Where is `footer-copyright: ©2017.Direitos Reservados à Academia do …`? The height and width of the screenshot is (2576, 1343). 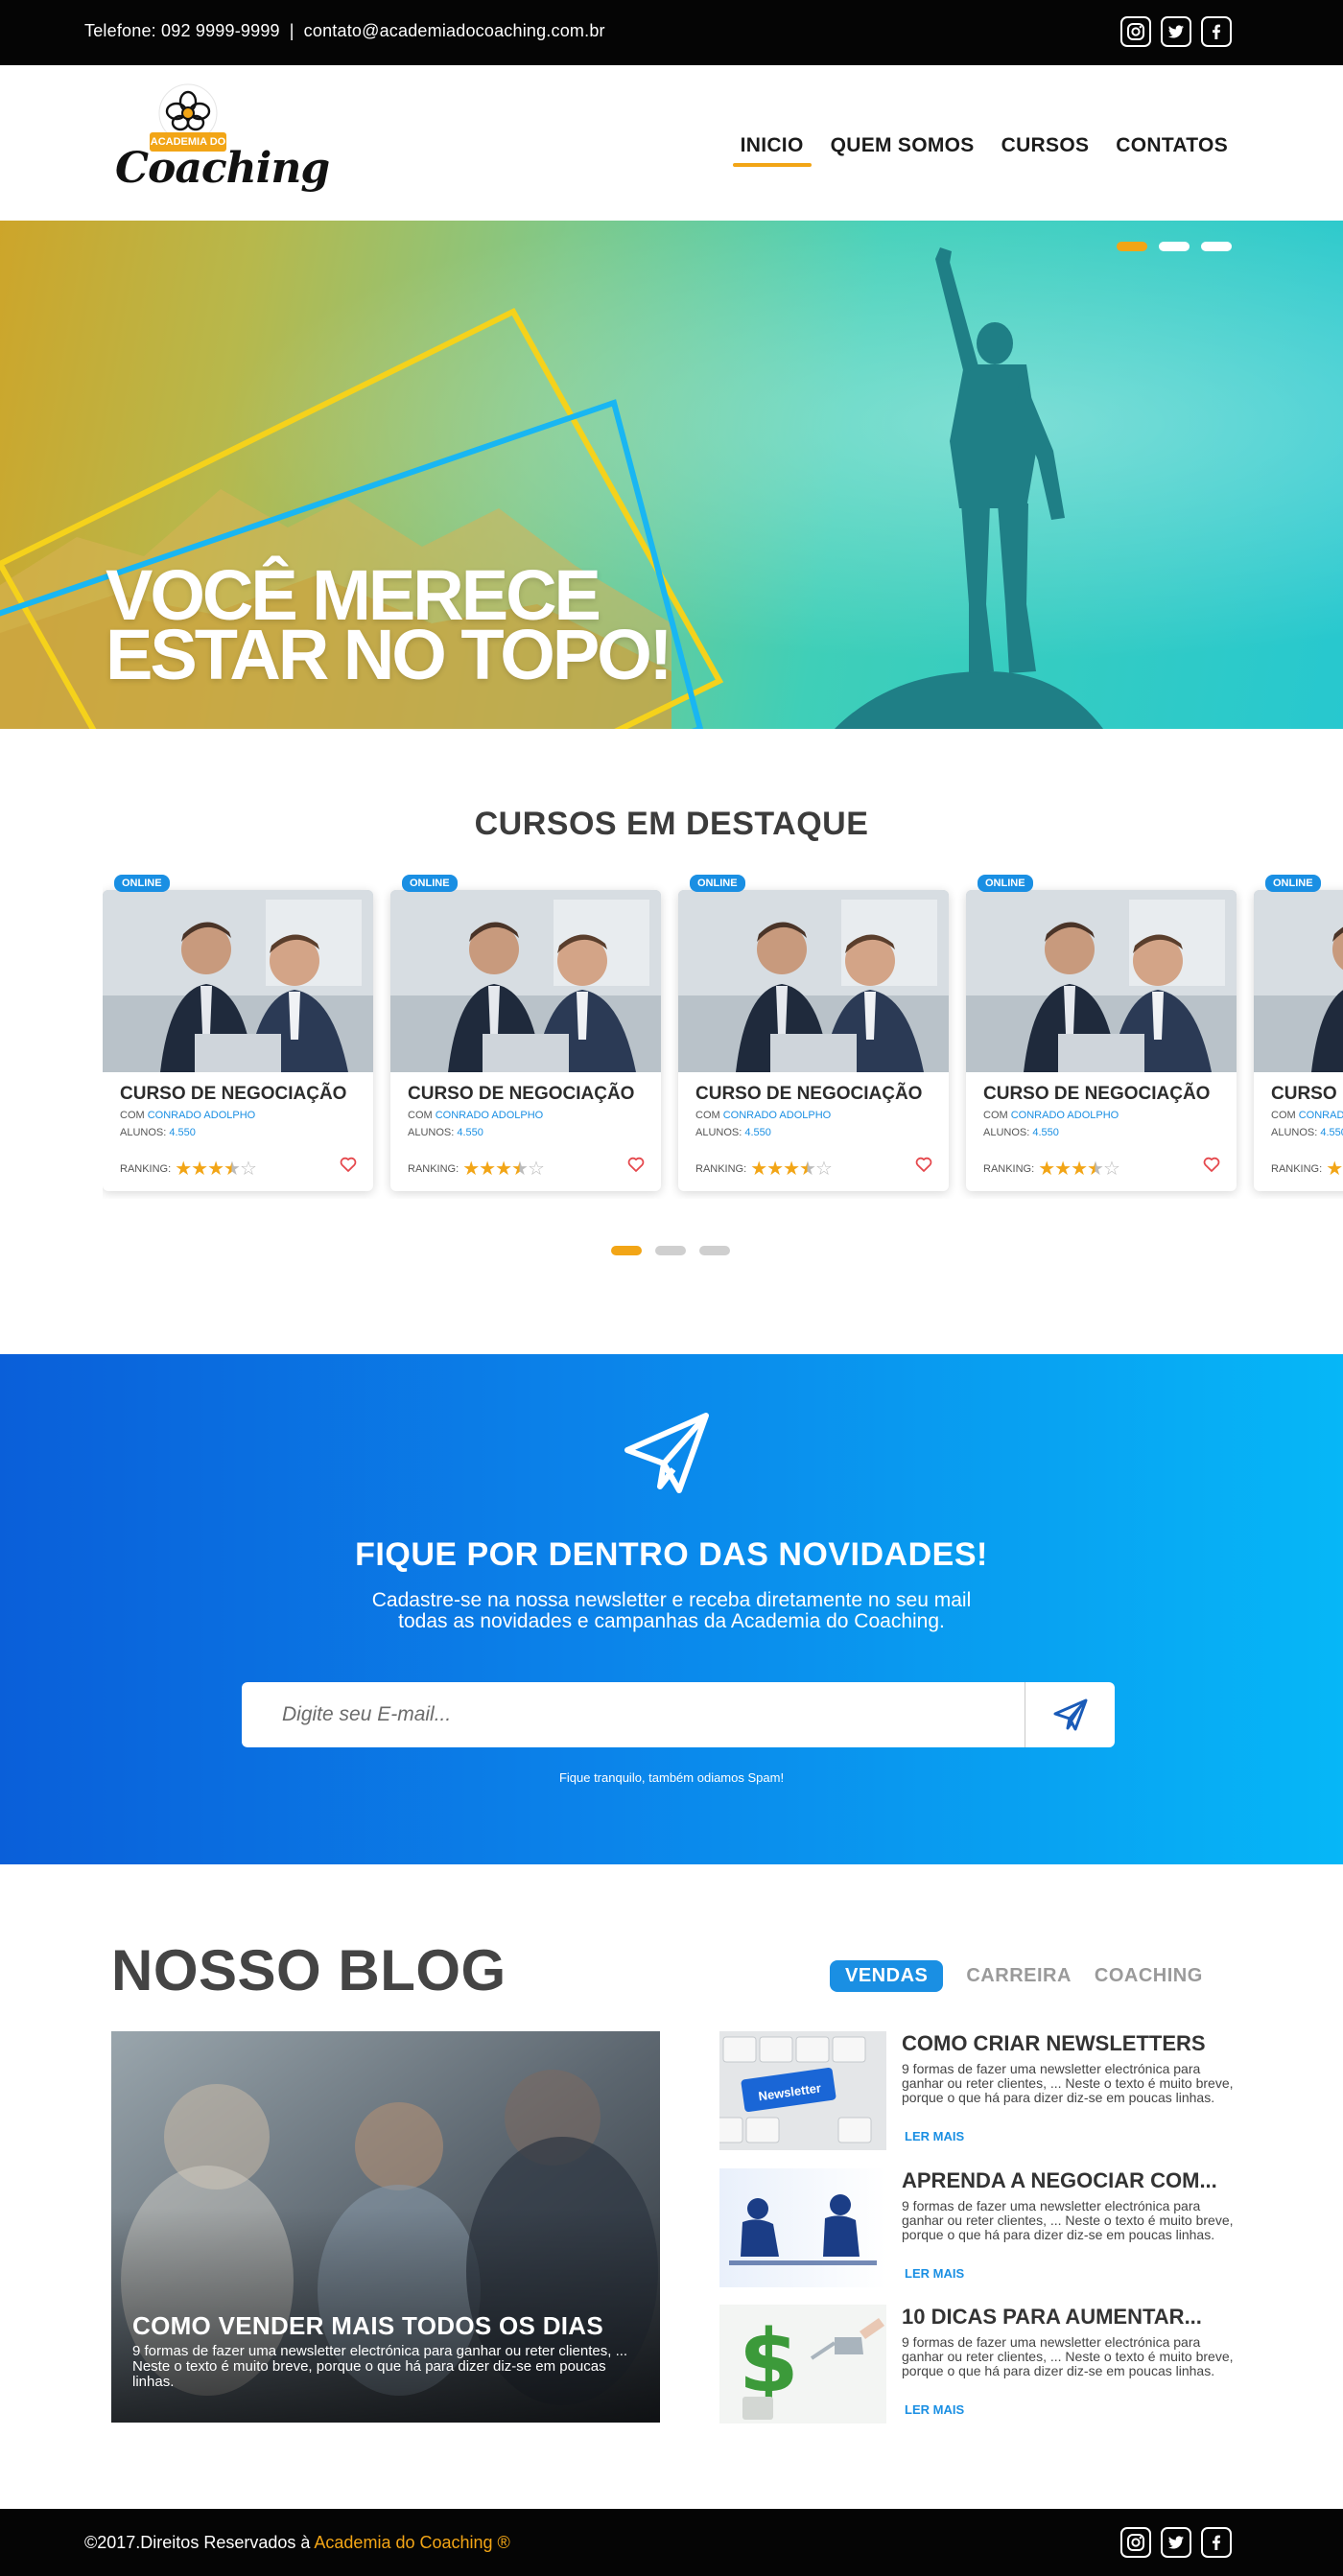 footer-copyright: ©2017.Direitos Reservados à Academia do … is located at coordinates (297, 2543).